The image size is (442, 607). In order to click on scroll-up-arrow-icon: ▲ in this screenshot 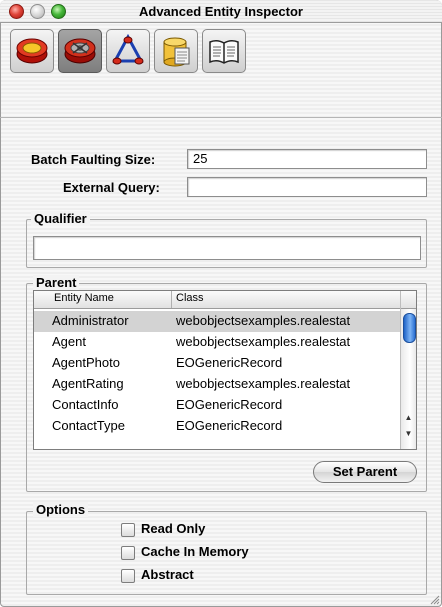, I will do `click(408, 418)`.